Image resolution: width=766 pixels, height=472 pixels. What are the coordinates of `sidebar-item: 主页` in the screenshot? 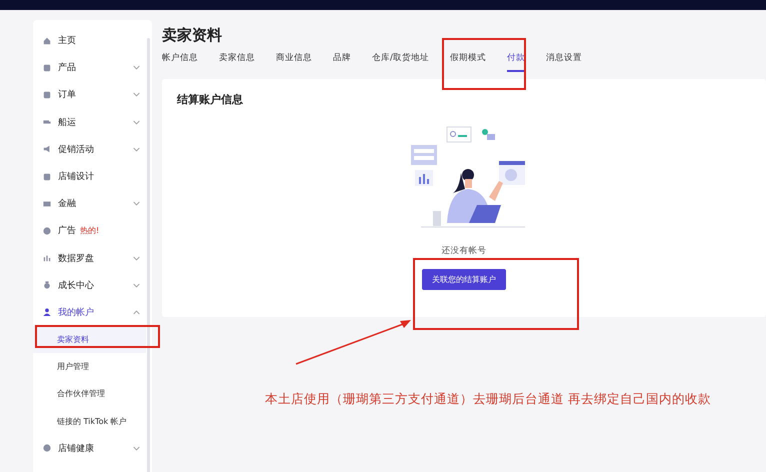 It's located at (92, 40).